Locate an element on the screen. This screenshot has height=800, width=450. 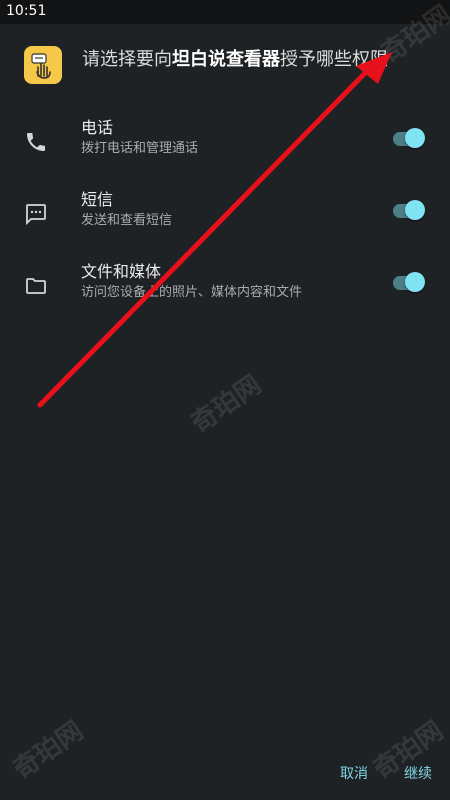
status-time: 10:51 is located at coordinates (26, 11).